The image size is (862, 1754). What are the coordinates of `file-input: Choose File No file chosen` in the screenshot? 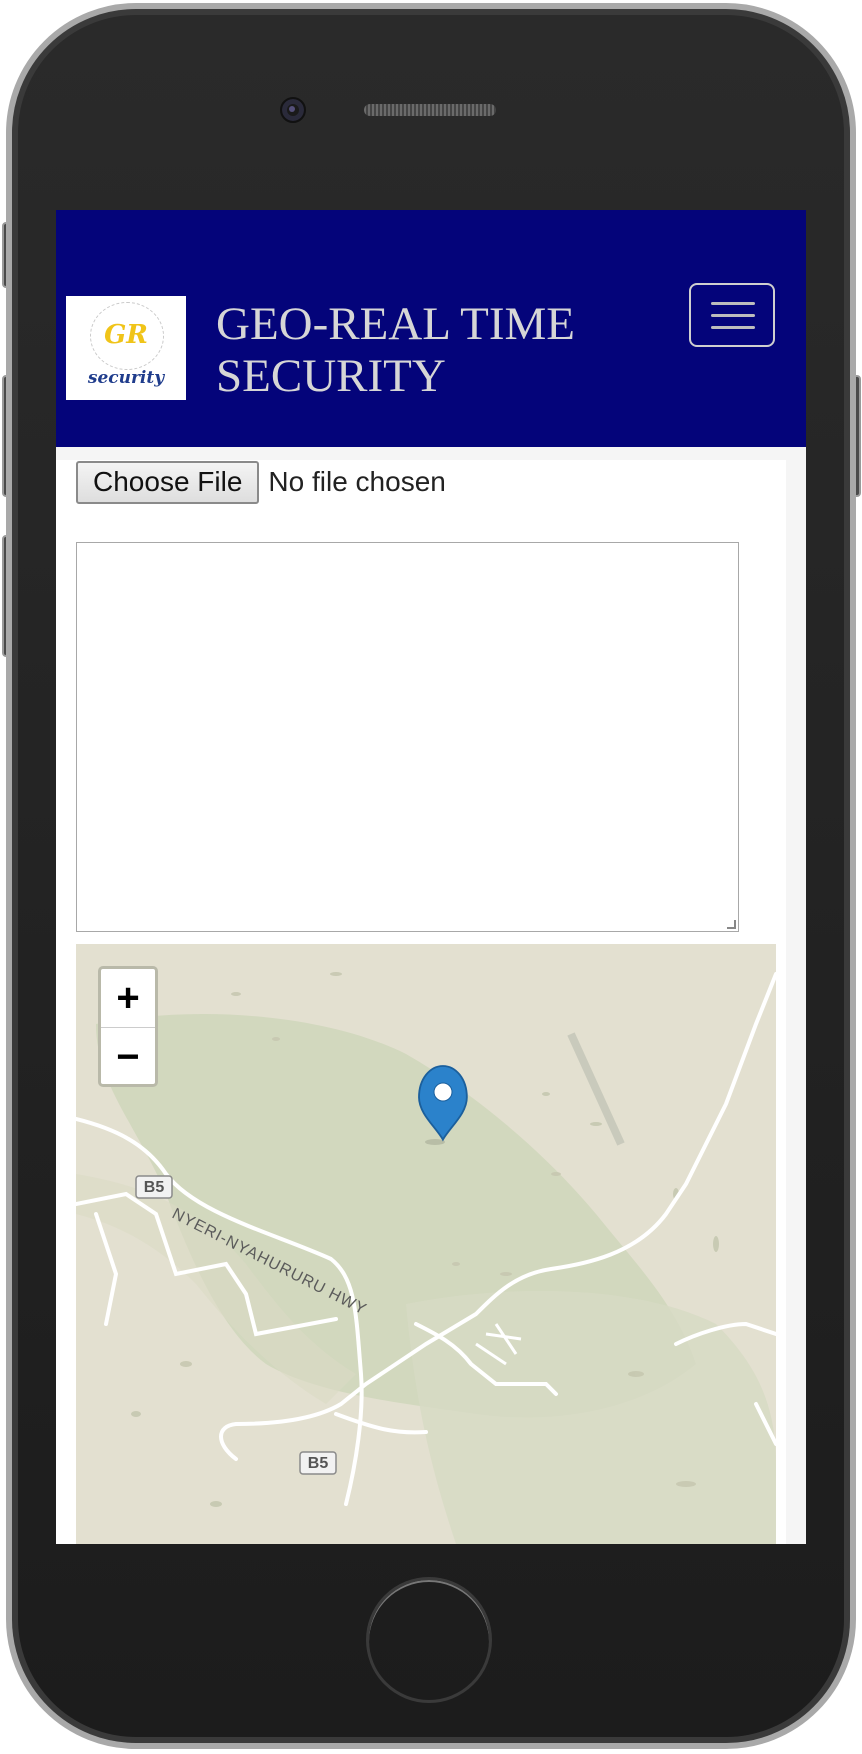 It's located at (261, 482).